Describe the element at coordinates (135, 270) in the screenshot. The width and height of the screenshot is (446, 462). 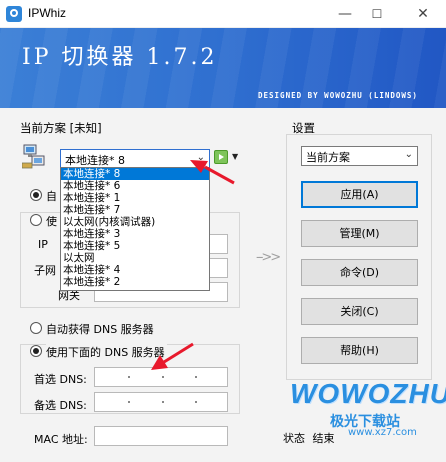
I see `dropdown-option: 本地连接* 4` at that location.